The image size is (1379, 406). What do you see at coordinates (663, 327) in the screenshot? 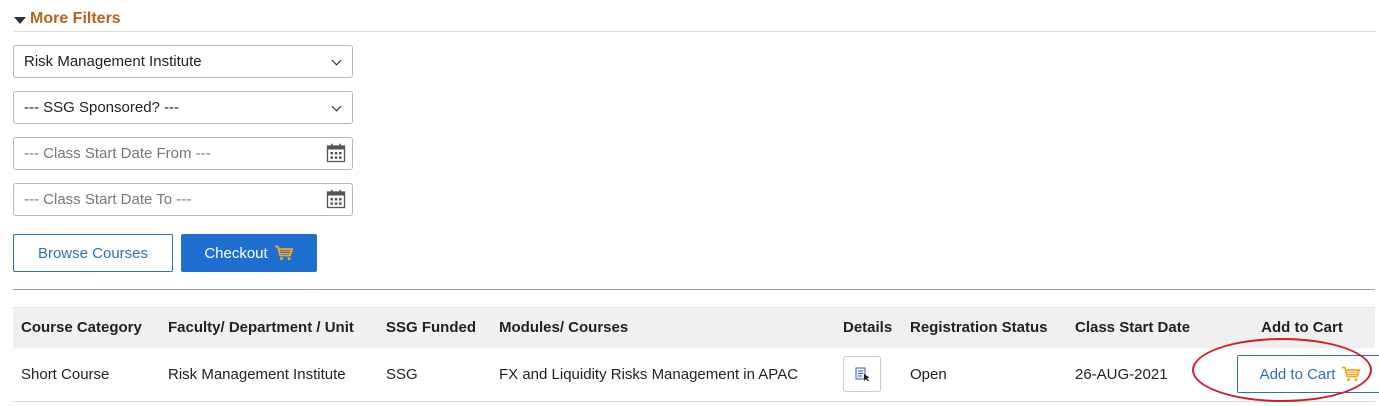
I see `col-header-modules: Modules/ Courses` at bounding box center [663, 327].